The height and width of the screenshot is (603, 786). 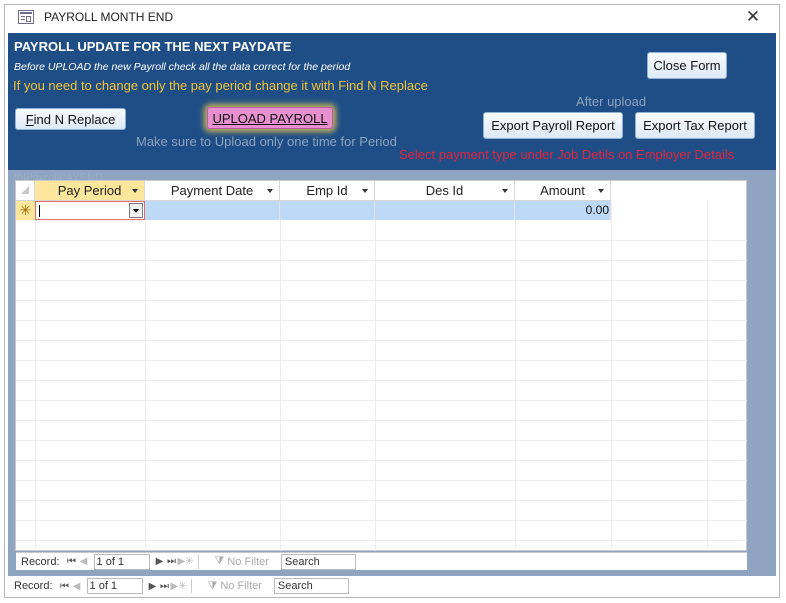 I want to click on emp-id-cell, so click(x=327, y=210).